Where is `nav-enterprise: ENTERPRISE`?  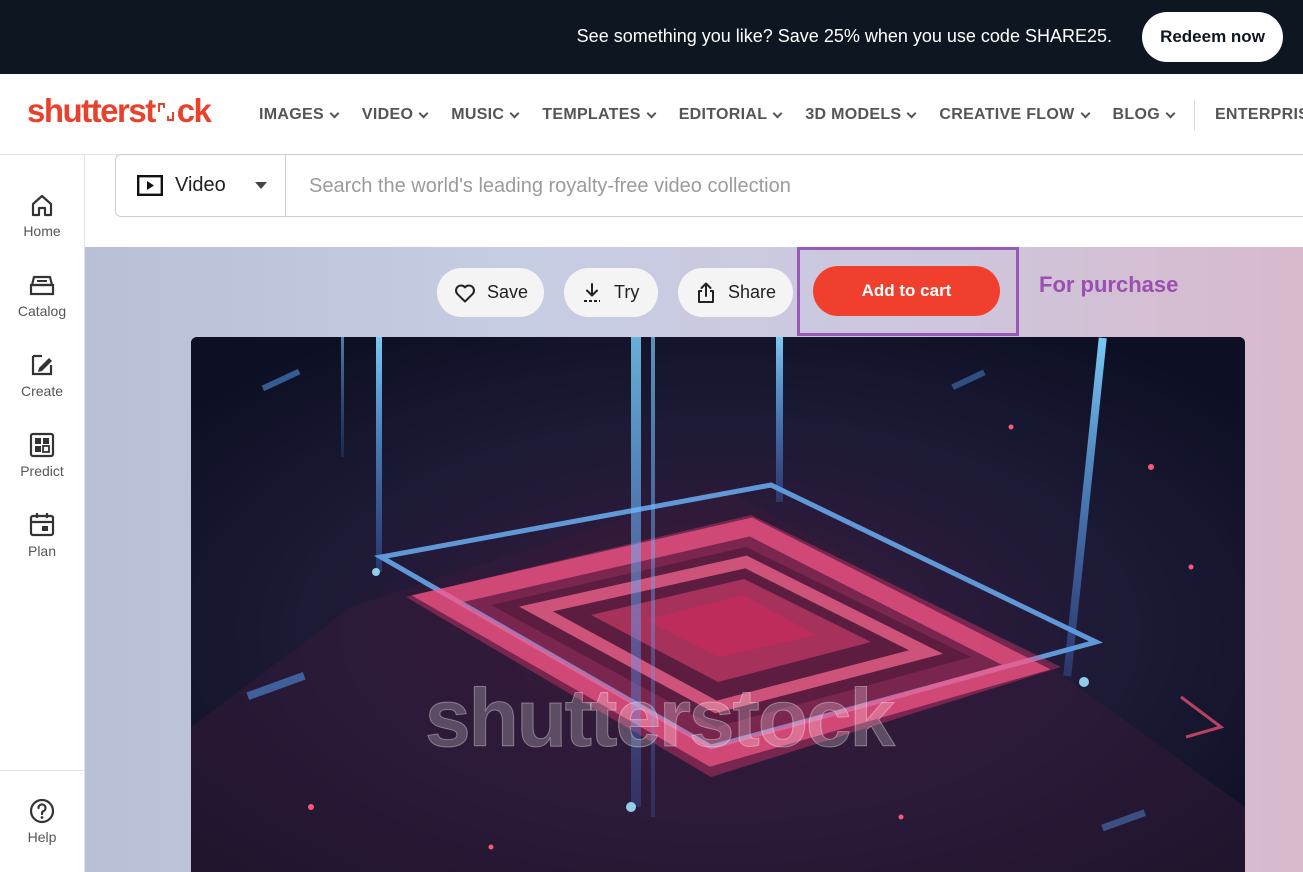 nav-enterprise: ENTERPRISE is located at coordinates (1259, 115).